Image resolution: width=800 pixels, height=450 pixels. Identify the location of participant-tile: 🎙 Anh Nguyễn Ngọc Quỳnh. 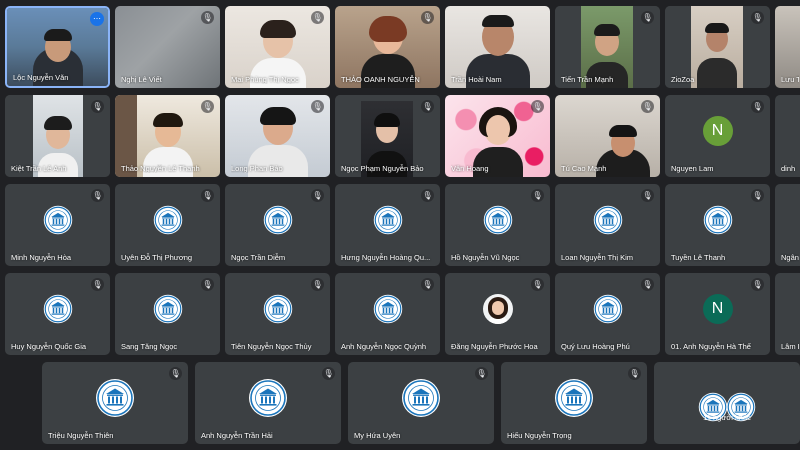
(387, 314).